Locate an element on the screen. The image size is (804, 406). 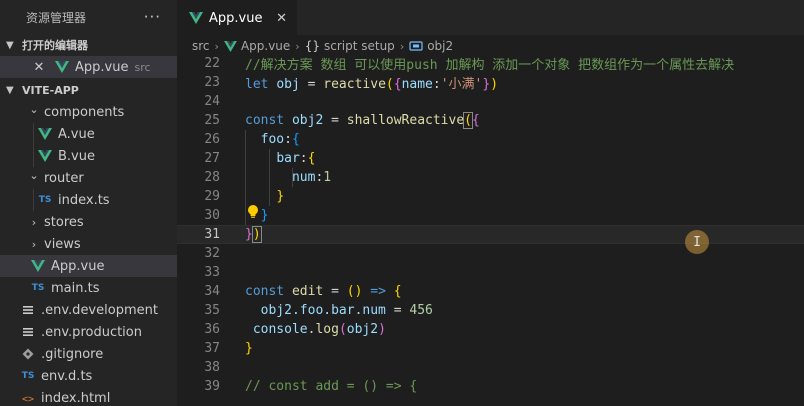
tree-item-app-vue: App.vue is located at coordinates (88, 266).